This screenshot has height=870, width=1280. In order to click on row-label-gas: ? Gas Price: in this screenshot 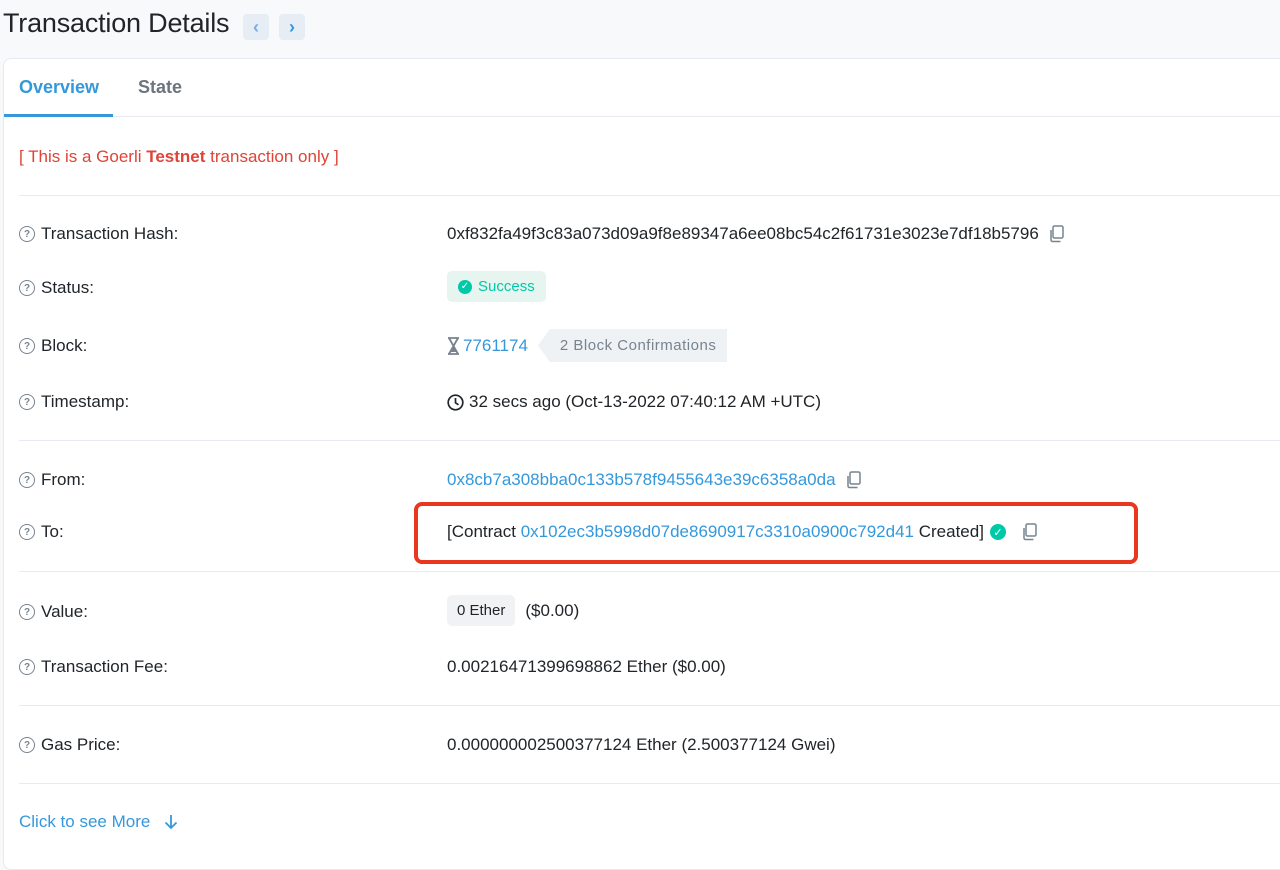, I will do `click(69, 745)`.